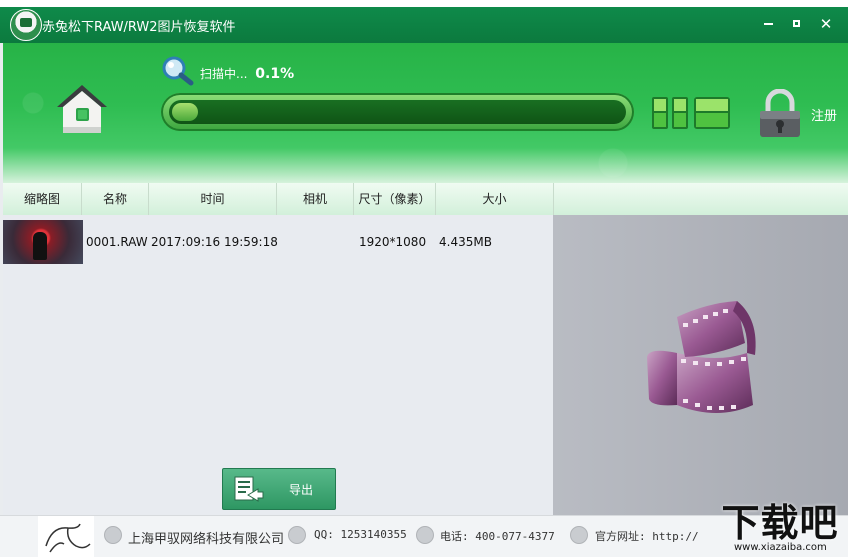 The image size is (848, 557). Describe the element at coordinates (185, 112) in the screenshot. I see `progress-fill` at that location.